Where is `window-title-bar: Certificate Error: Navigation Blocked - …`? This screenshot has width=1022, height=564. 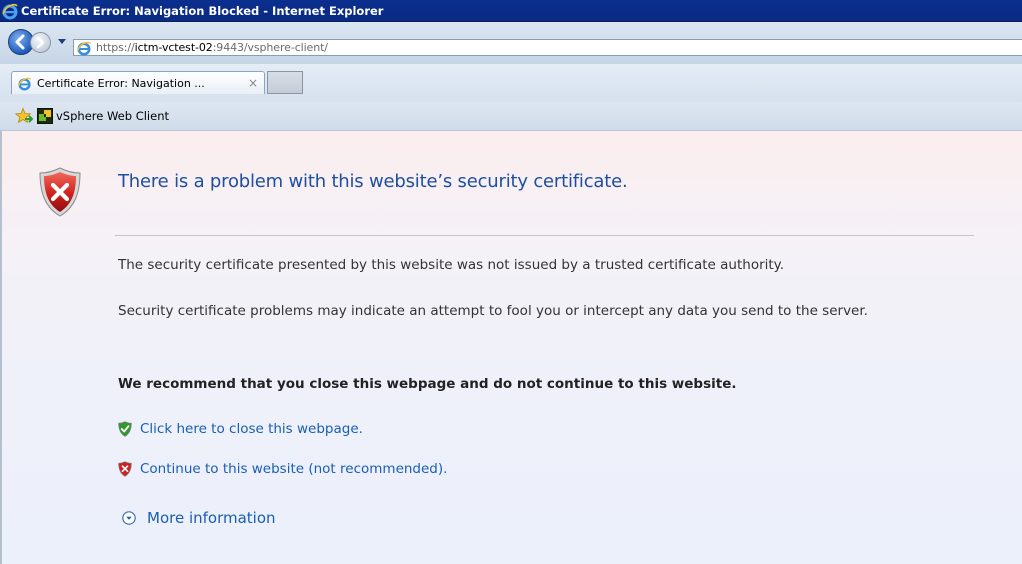
window-title-bar: Certificate Error: Navigation Blocked - … is located at coordinates (511, 11).